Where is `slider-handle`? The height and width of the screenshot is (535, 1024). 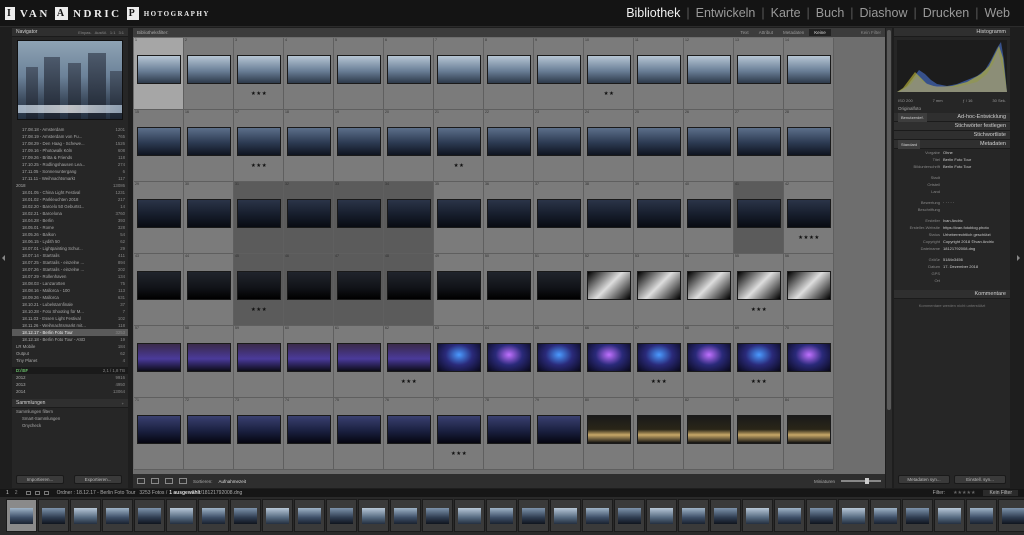 slider-handle is located at coordinates (867, 481).